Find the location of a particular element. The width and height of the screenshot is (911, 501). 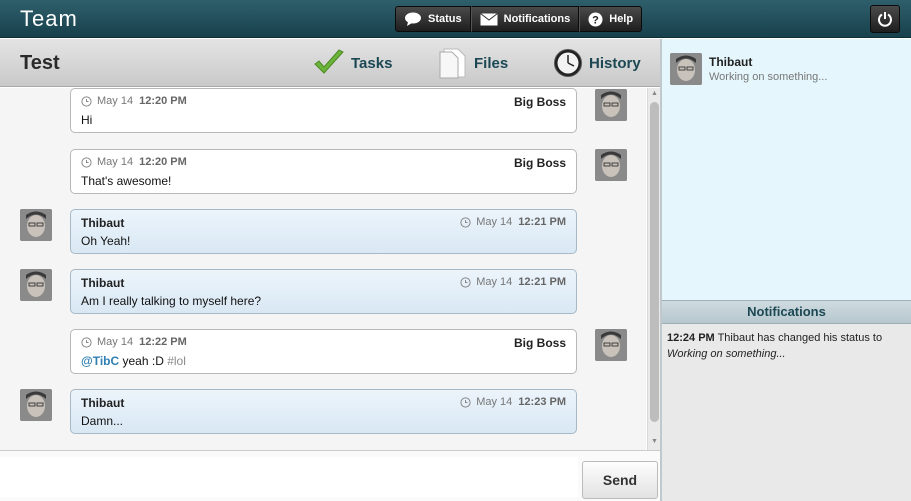

scroll-up-icon: ▲ is located at coordinates (654, 93).